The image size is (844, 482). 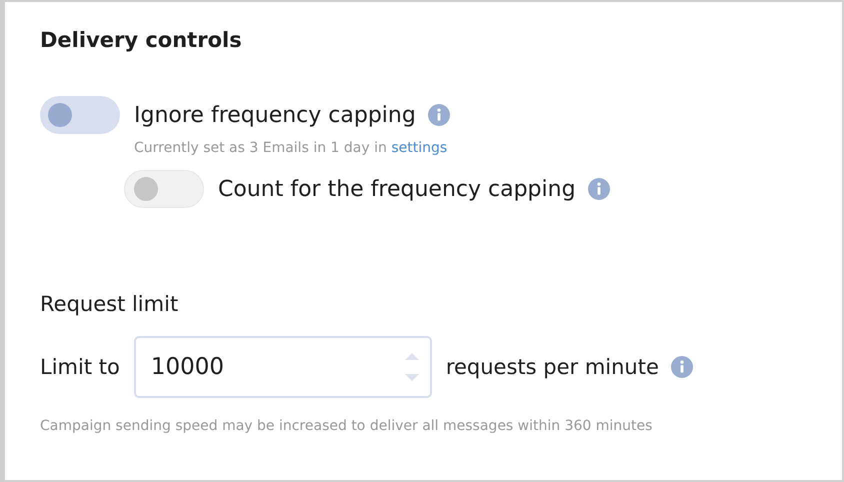 What do you see at coordinates (552, 367) in the screenshot?
I see `unit-label: requests per minute` at bounding box center [552, 367].